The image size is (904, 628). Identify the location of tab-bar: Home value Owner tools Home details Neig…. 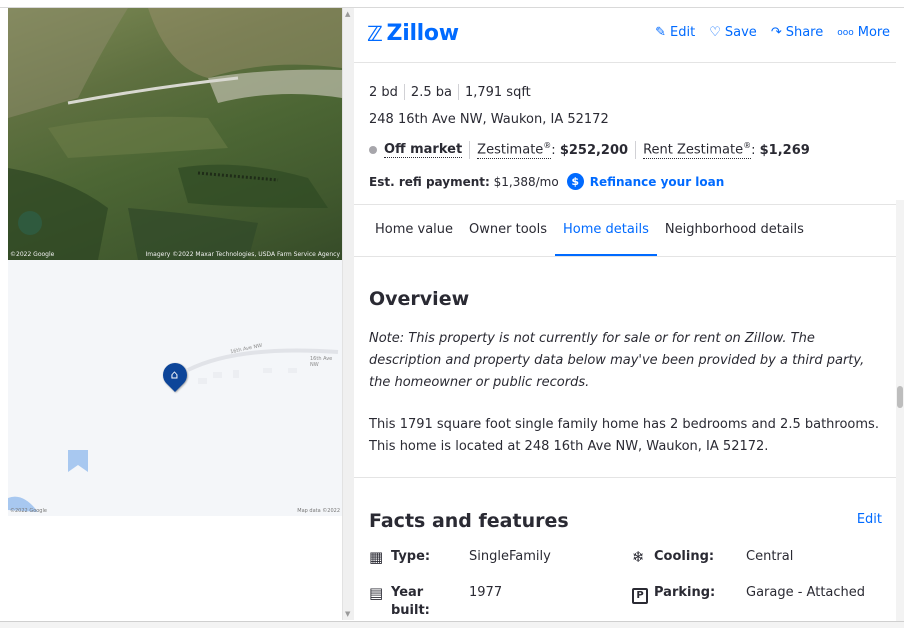
(625, 230).